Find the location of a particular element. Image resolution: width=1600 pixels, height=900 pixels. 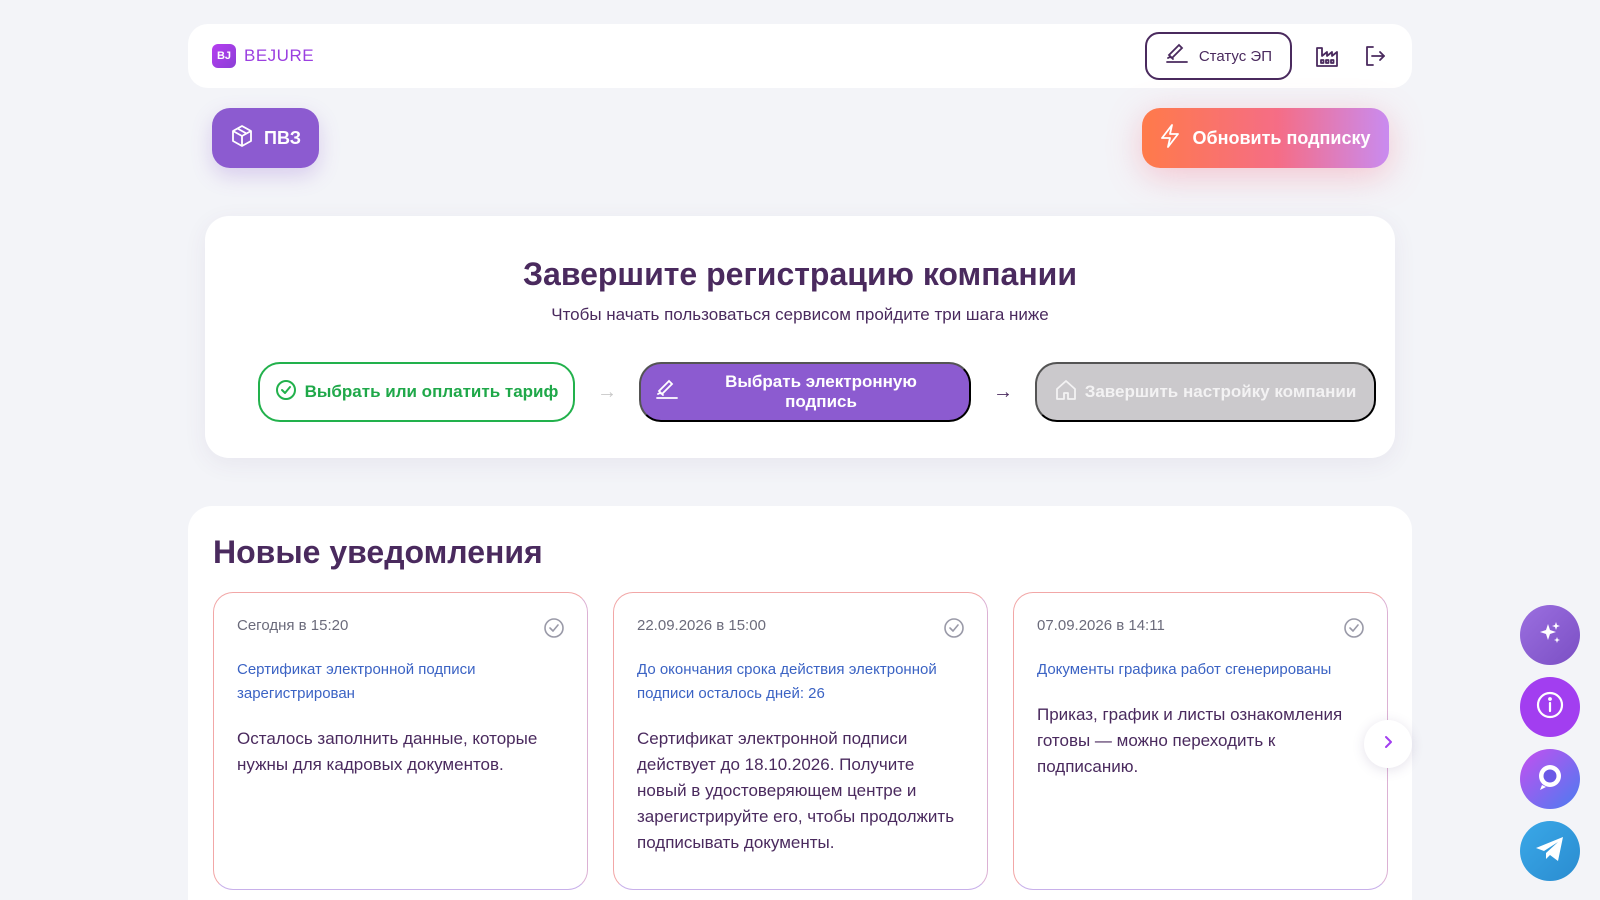

info-icon is located at coordinates (1550, 707).